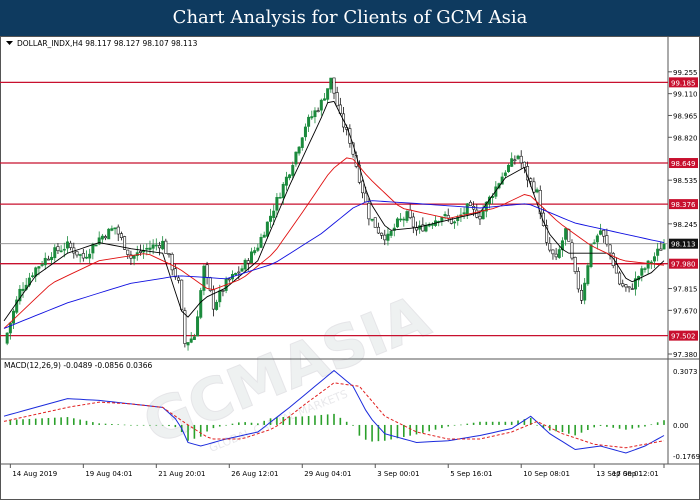 The width and height of the screenshot is (700, 504). Describe the element at coordinates (254, 474) in the screenshot. I see `time-tick-label: 26 Aug 12:01` at that location.